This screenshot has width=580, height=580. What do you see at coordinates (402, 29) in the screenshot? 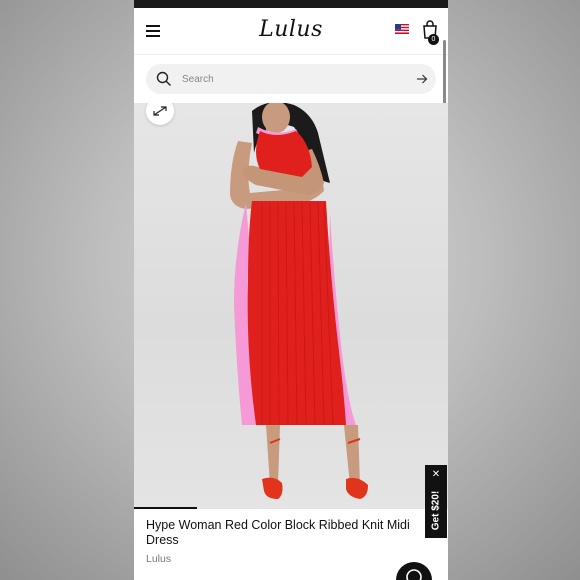
I see `us-flag-icon` at bounding box center [402, 29].